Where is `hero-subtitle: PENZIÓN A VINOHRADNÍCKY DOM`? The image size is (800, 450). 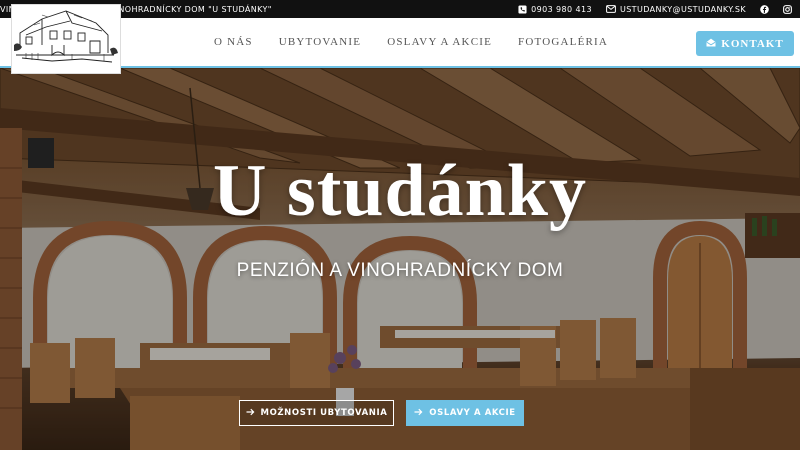 hero-subtitle: PENZIÓN A VINOHRADNÍCKY DOM is located at coordinates (400, 270).